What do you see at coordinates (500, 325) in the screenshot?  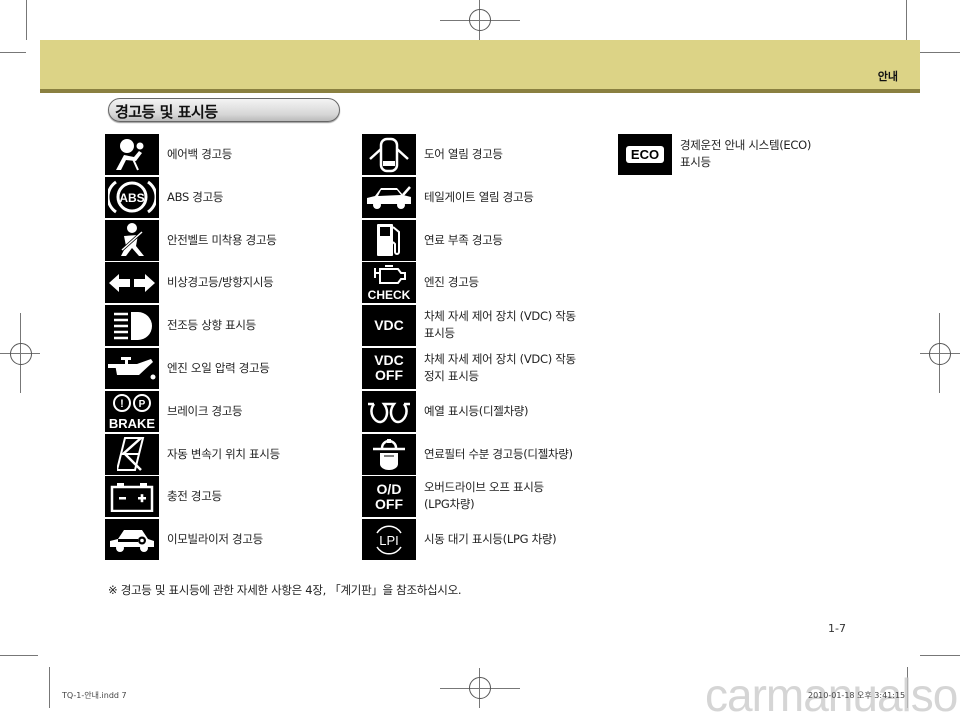 I see `indicator-label: 차체 자세 제어 장치 (VDC) 작동표시등` at bounding box center [500, 325].